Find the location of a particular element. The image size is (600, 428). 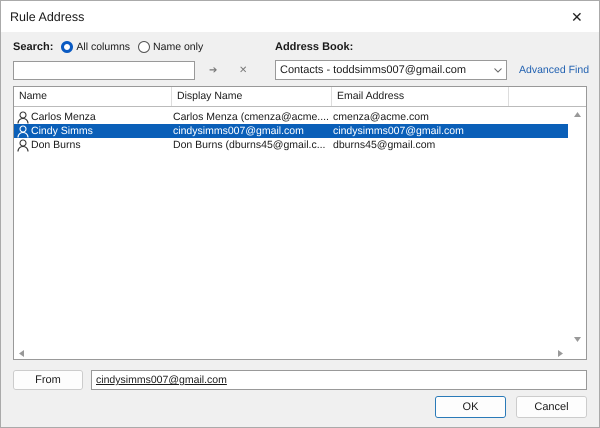

table-cell: dburns45@gmail.com is located at coordinates (384, 145).